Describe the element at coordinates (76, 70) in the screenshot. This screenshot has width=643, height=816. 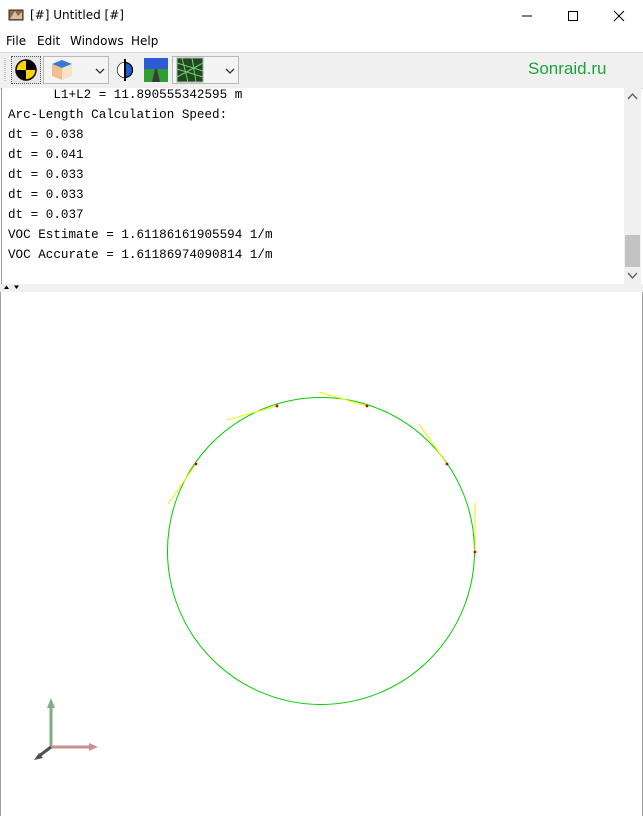
I see `cube-dropdown` at that location.